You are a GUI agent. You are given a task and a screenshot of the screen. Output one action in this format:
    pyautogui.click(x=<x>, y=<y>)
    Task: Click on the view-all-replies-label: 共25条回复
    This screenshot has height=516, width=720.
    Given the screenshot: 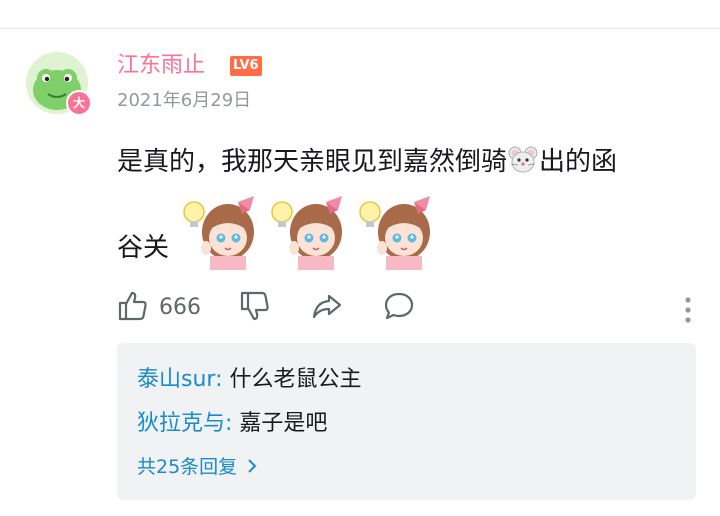 What is the action you would take?
    pyautogui.click(x=187, y=467)
    